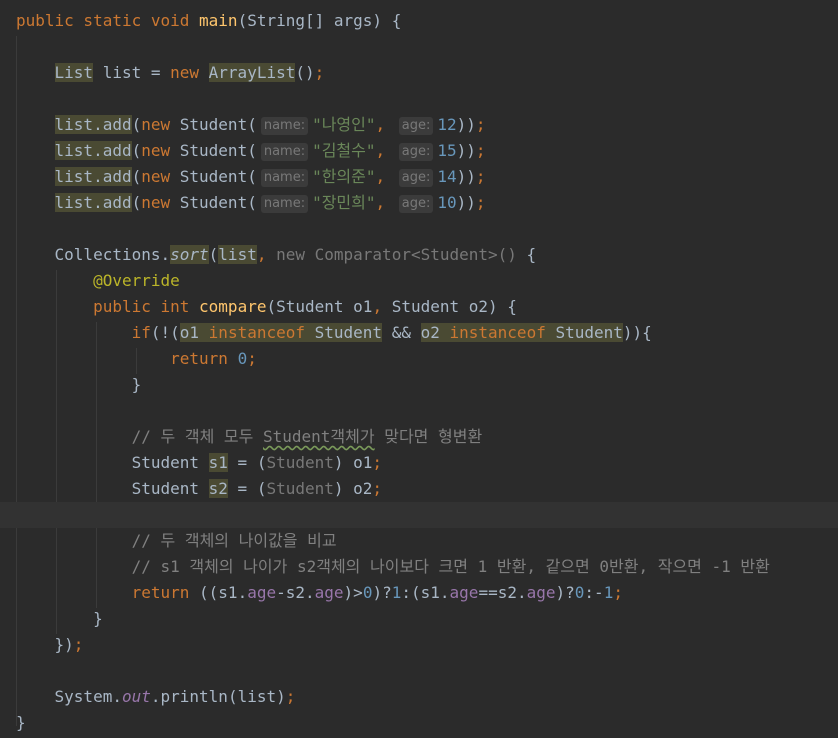 This screenshot has height=738, width=838. Describe the element at coordinates (447, 150) in the screenshot. I see `student-age-number: 15` at that location.